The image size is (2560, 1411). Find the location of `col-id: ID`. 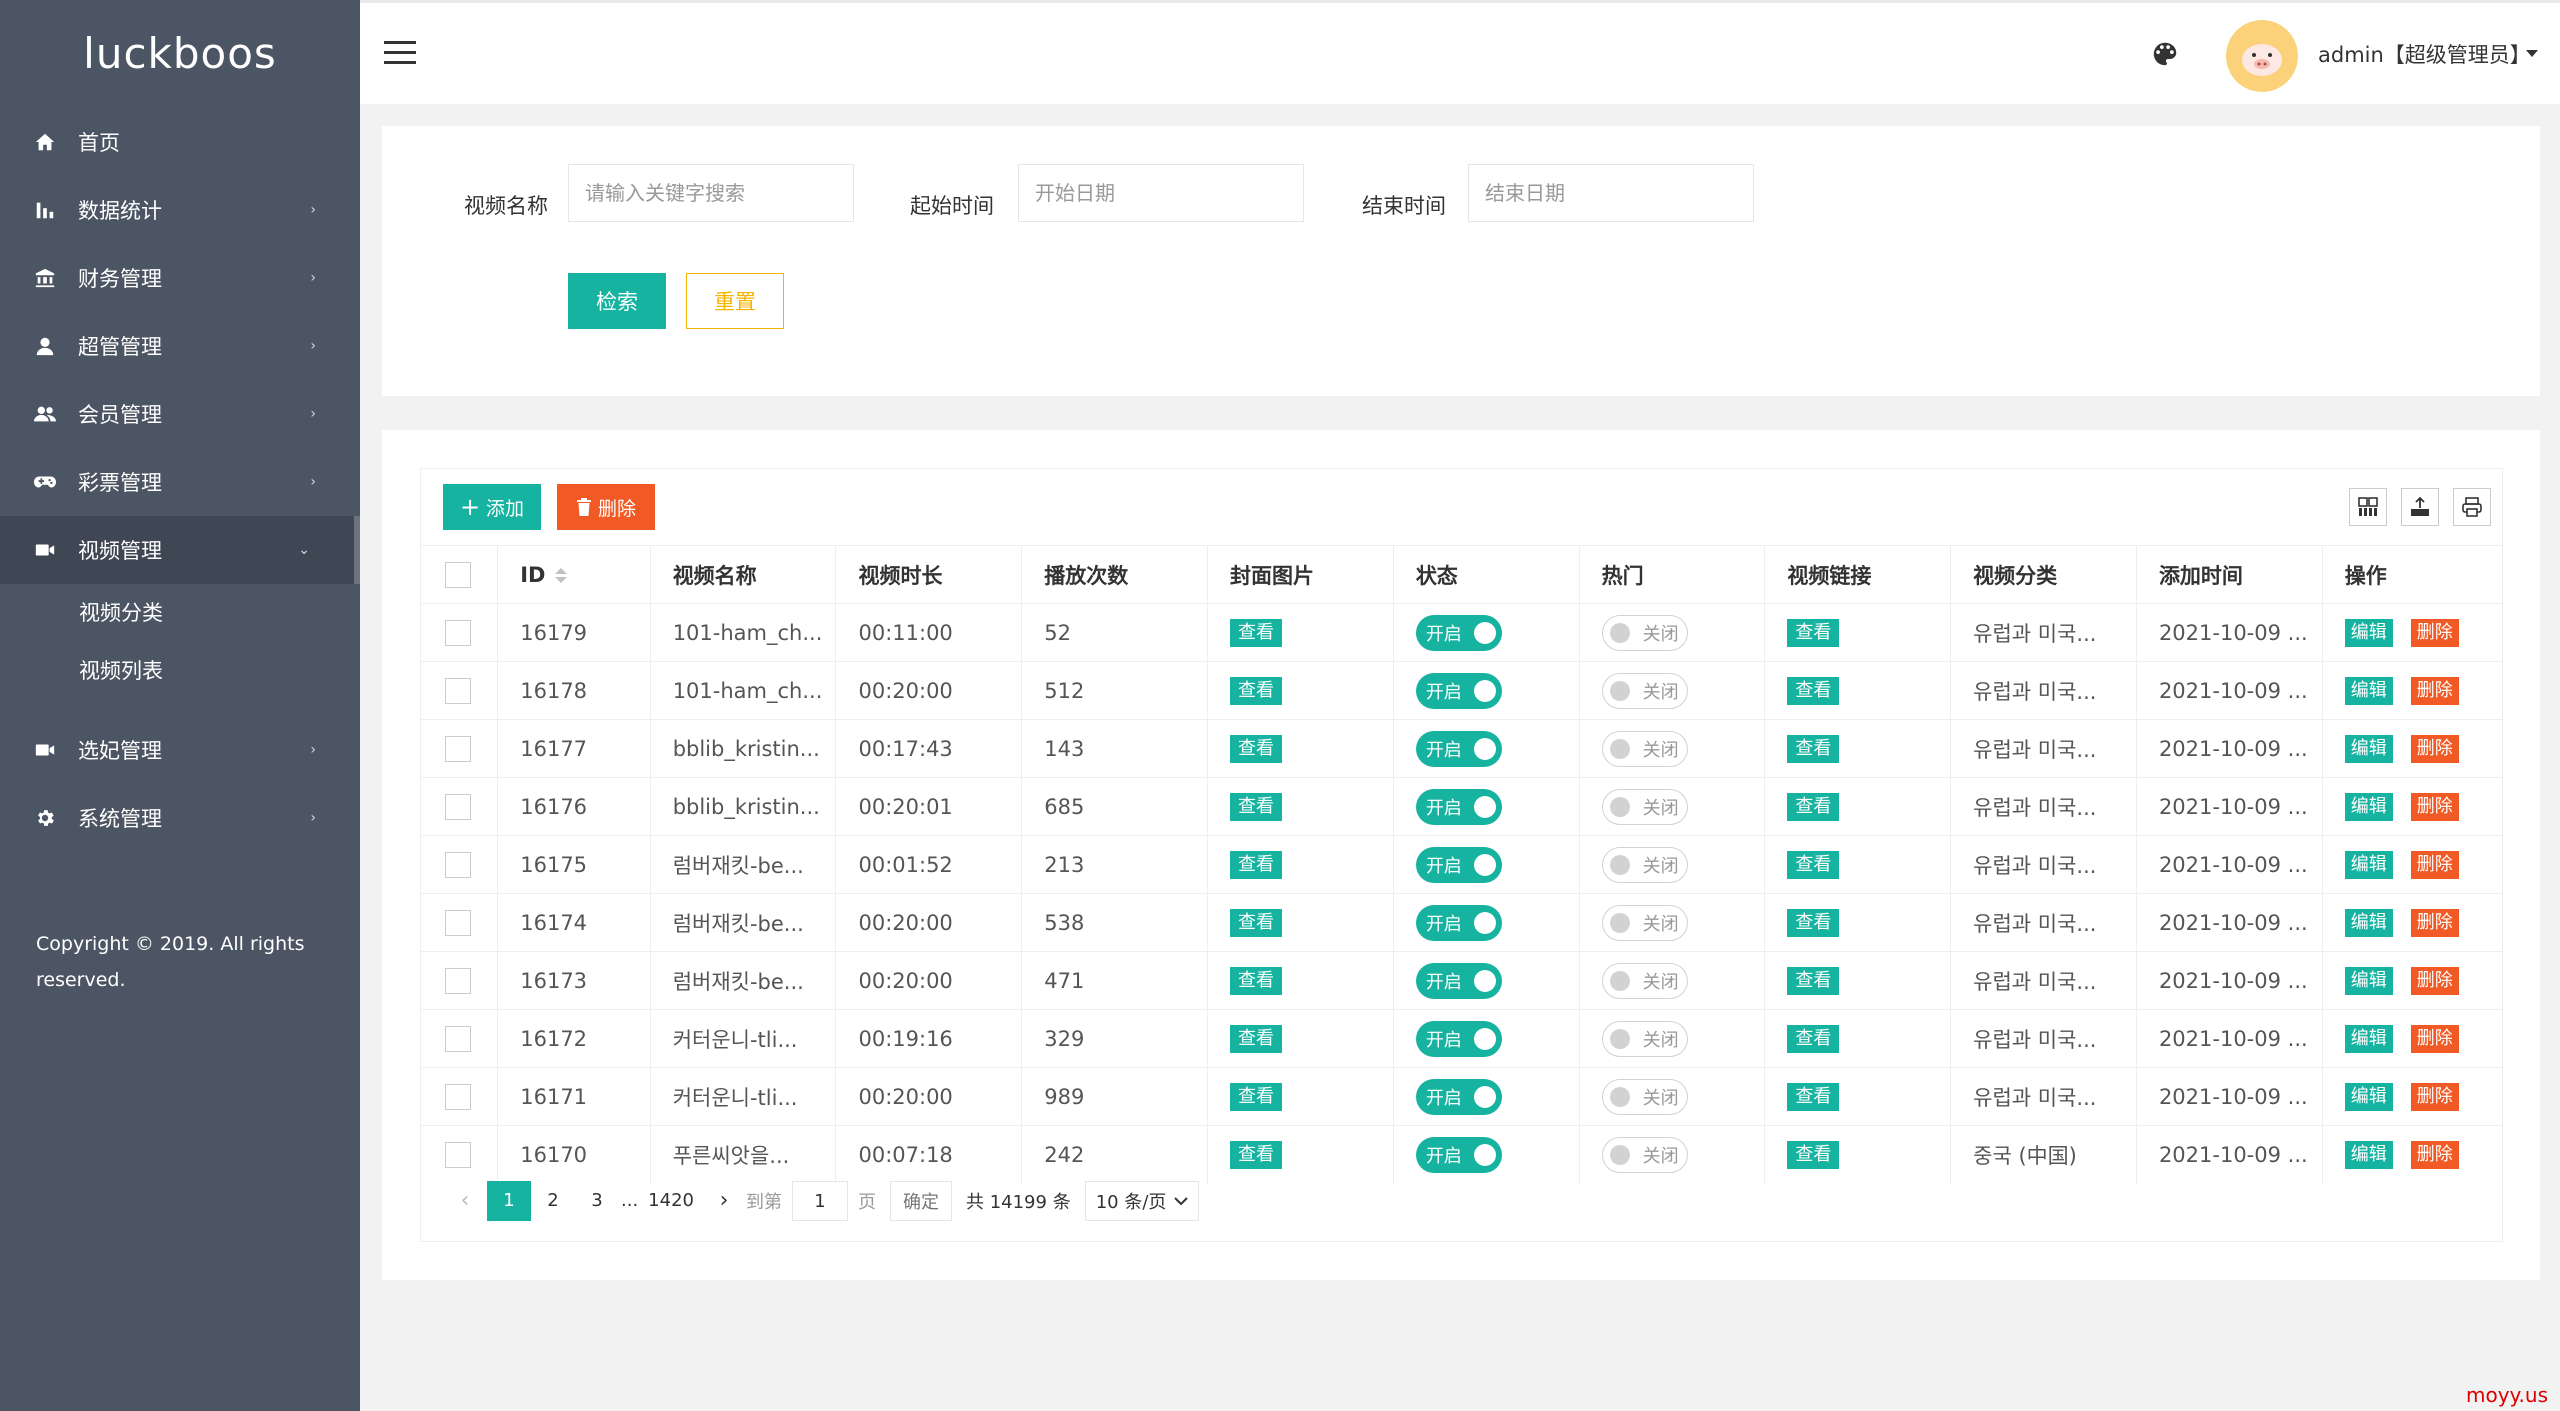

col-id: ID is located at coordinates (574, 574).